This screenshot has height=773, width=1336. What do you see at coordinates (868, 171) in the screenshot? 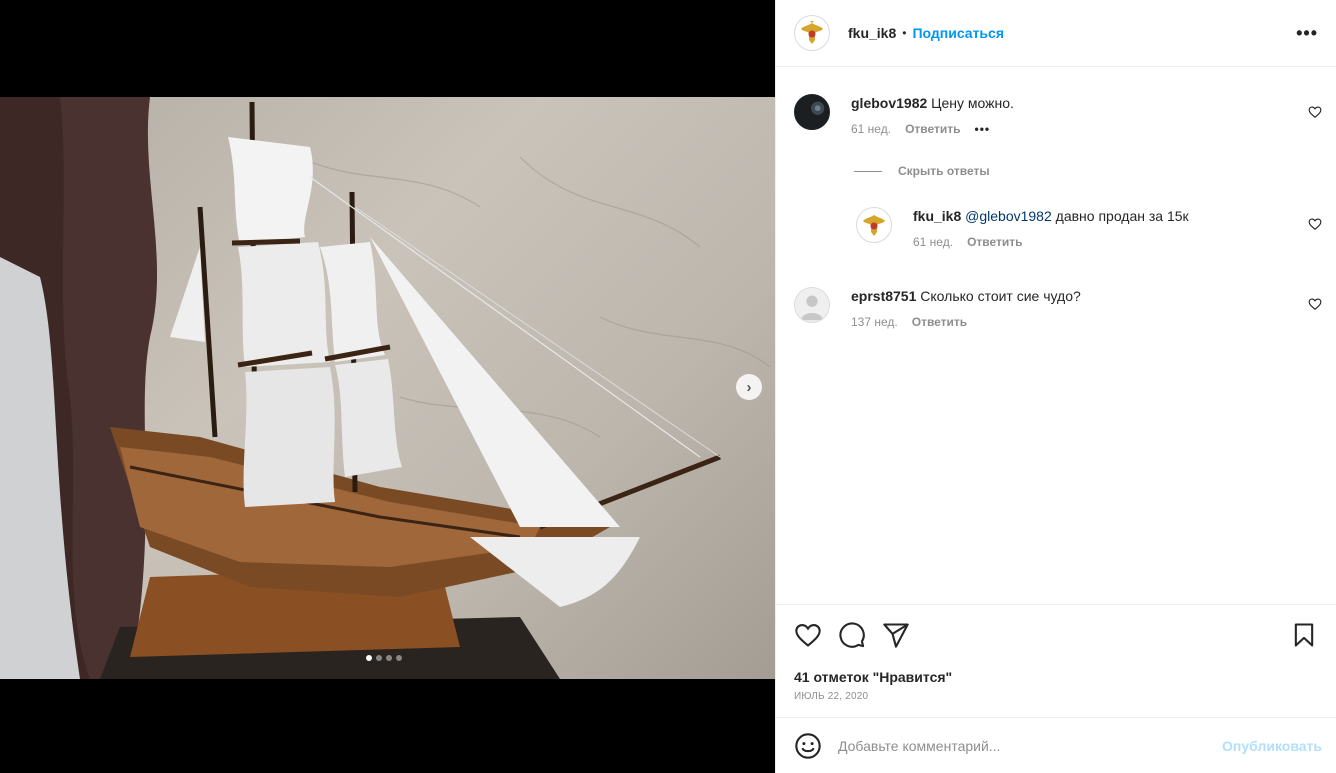
I see `replies-divider` at bounding box center [868, 171].